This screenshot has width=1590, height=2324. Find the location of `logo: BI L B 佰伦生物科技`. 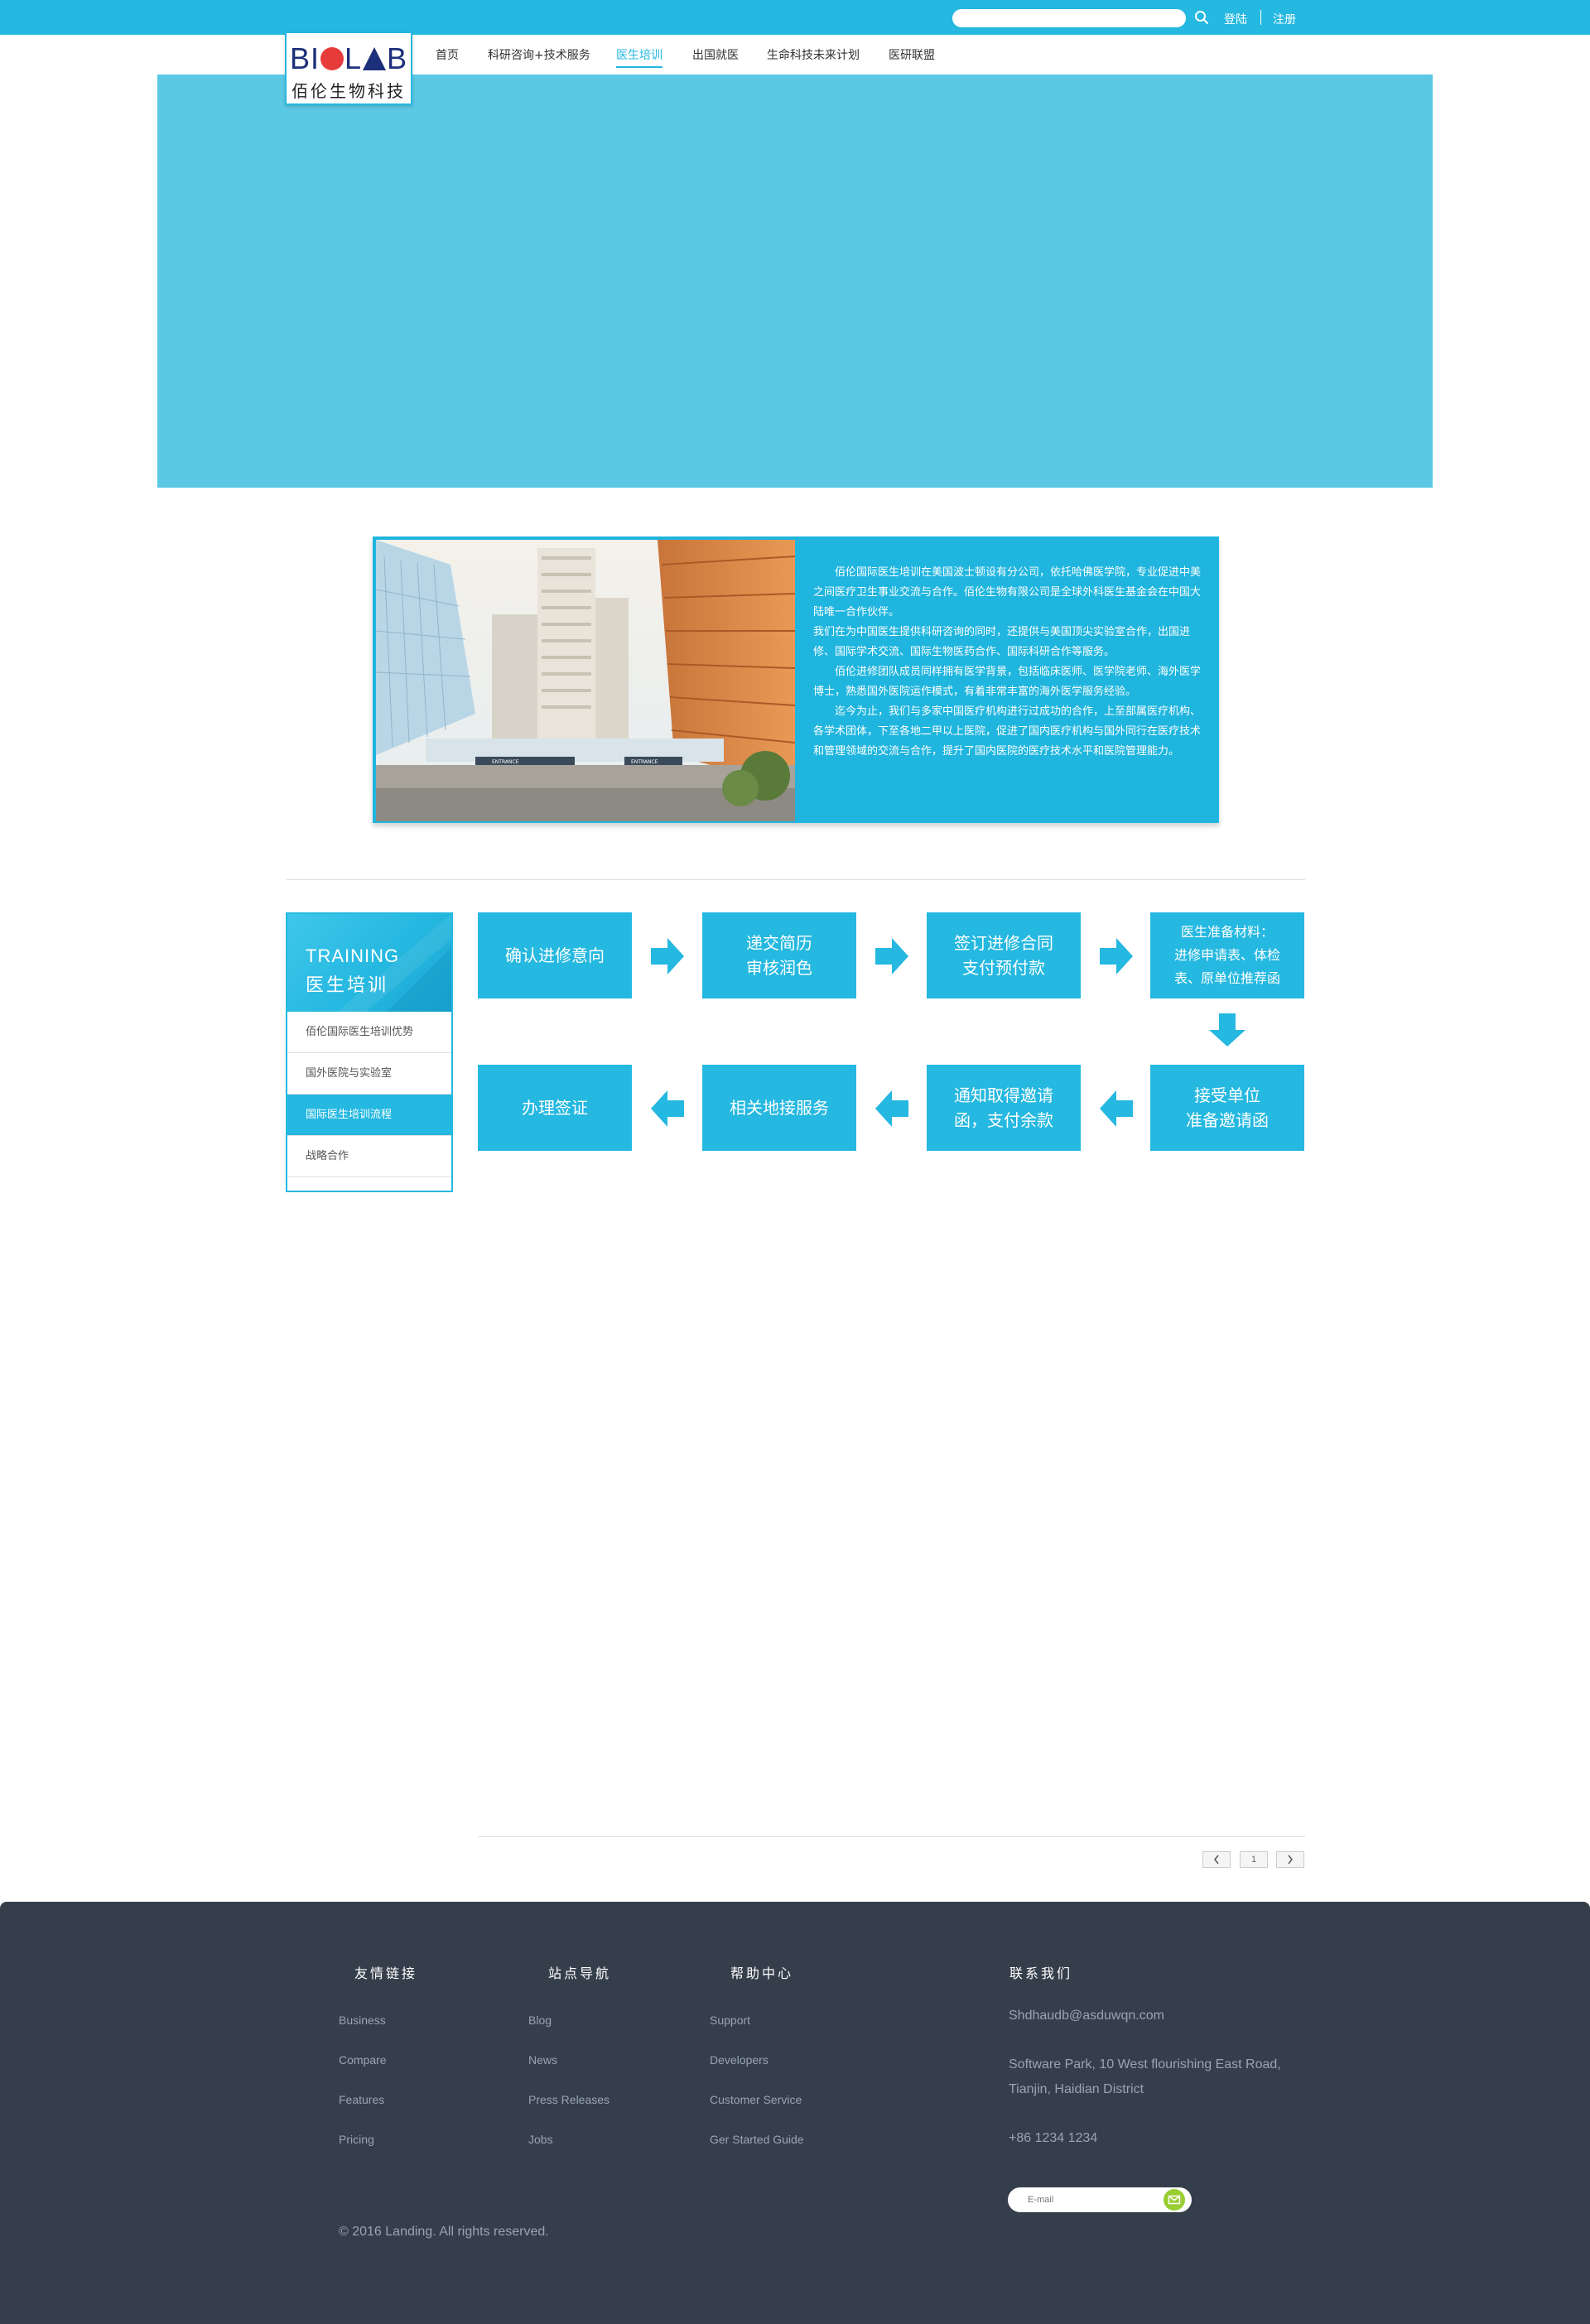

logo: BI L B 佰伦生物科技 is located at coordinates (348, 68).